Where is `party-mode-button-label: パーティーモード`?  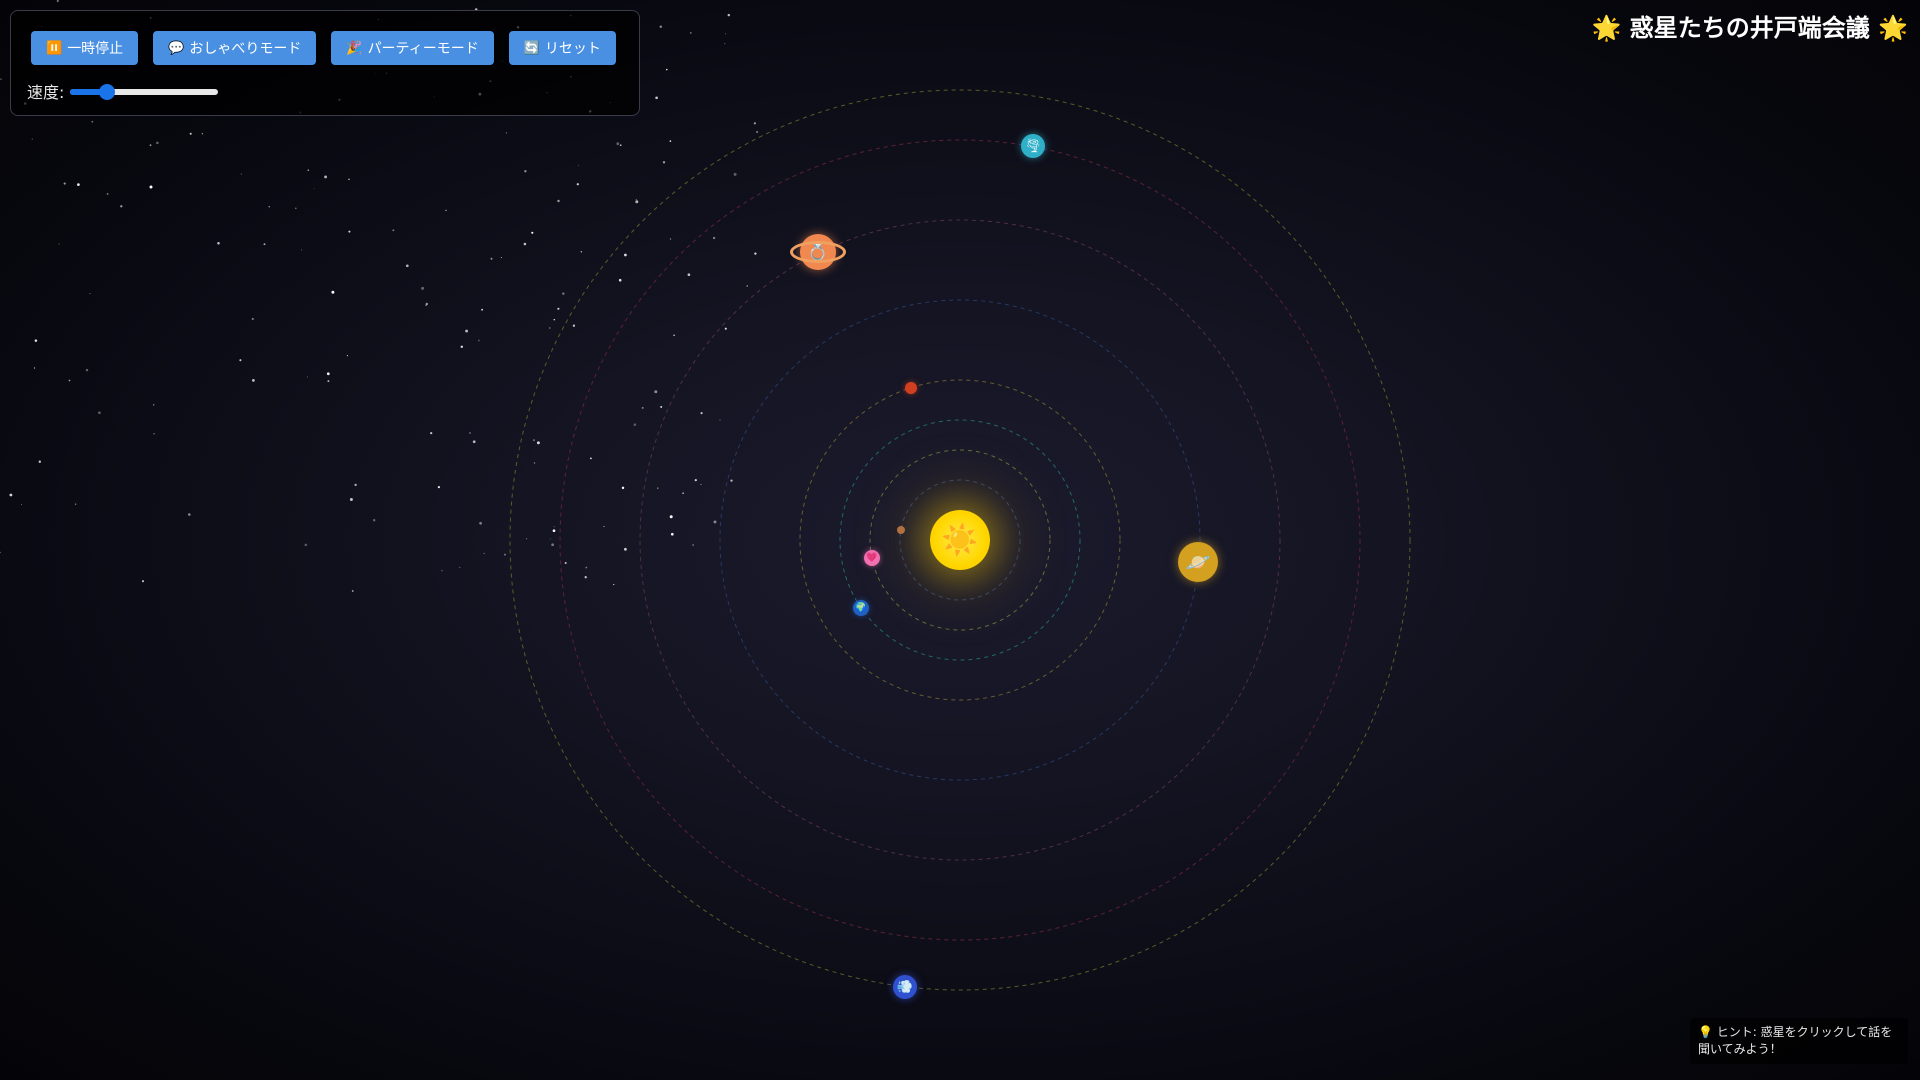
party-mode-button-label: パーティーモード is located at coordinates (423, 49).